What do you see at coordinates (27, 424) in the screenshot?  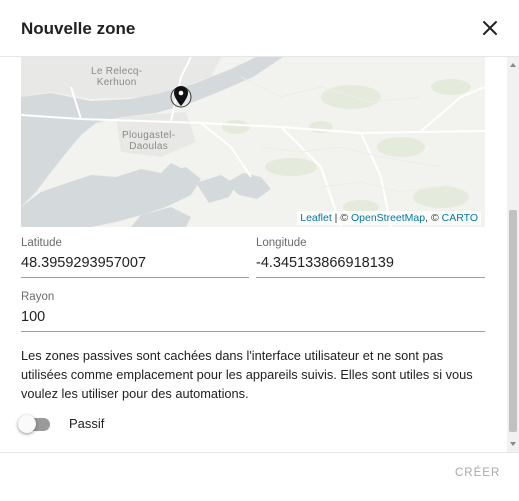 I see `toggle-thumb` at bounding box center [27, 424].